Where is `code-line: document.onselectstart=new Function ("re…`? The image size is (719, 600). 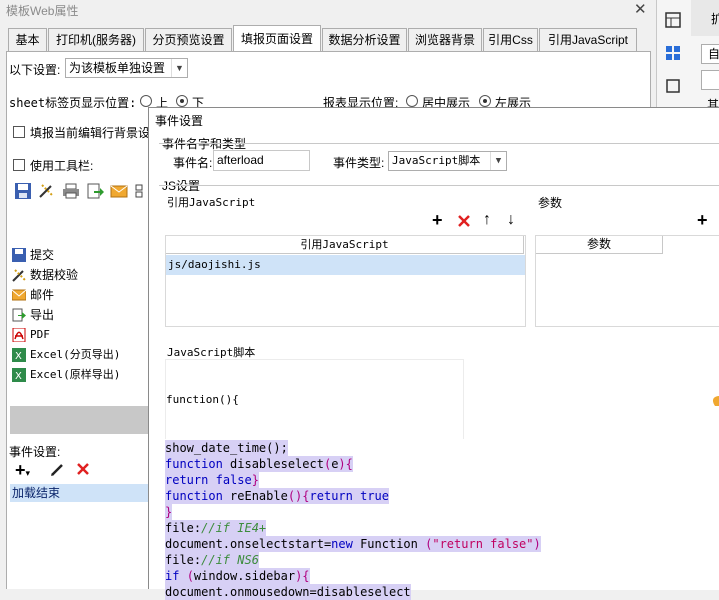
code-line: document.onselectstart=new Function ("re… is located at coordinates (353, 544).